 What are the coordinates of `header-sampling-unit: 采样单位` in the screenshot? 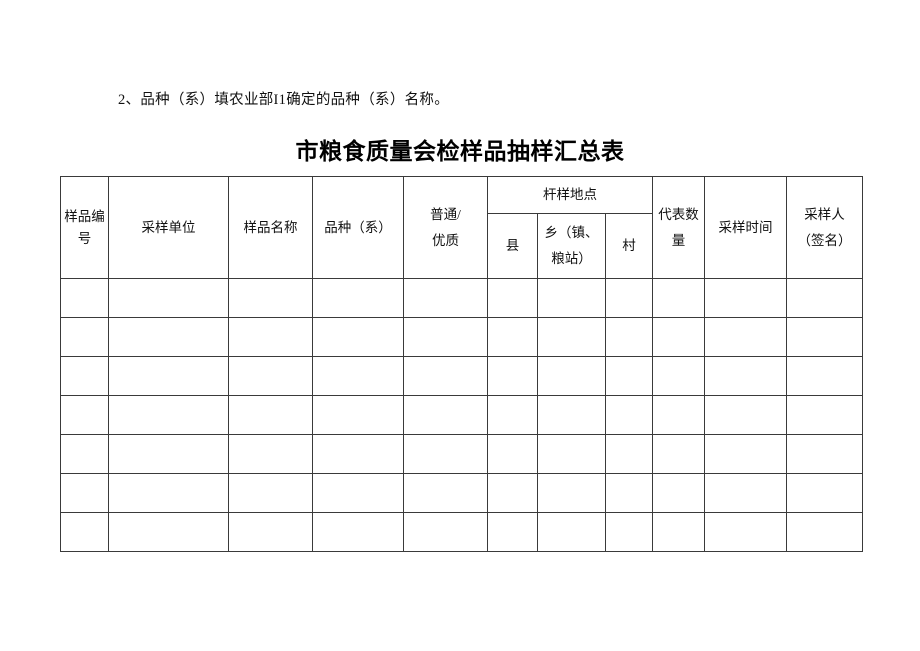 It's located at (168, 227).